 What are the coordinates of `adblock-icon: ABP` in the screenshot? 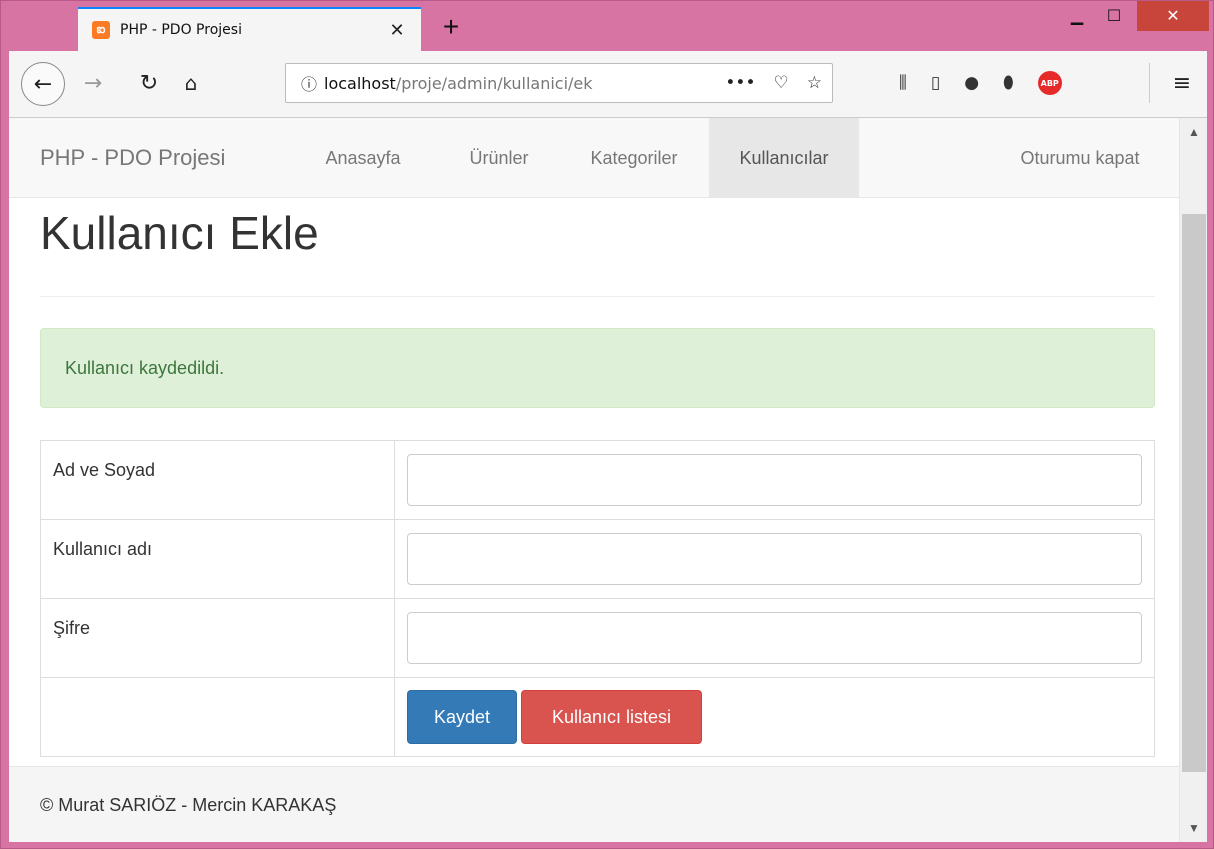 It's located at (1049, 83).